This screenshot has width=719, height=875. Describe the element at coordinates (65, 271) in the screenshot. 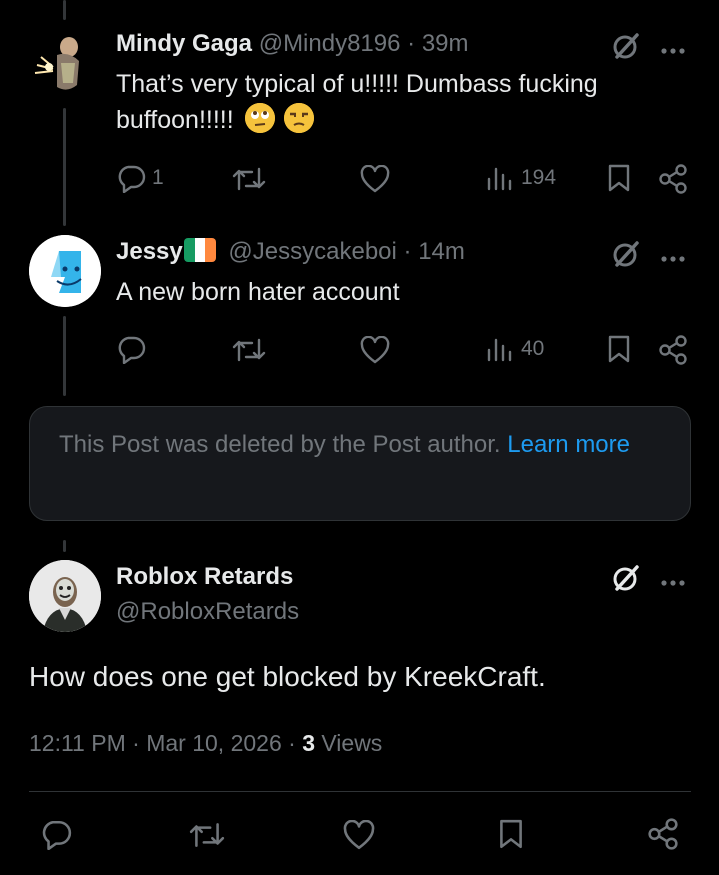

I see `avatar-jessy` at that location.